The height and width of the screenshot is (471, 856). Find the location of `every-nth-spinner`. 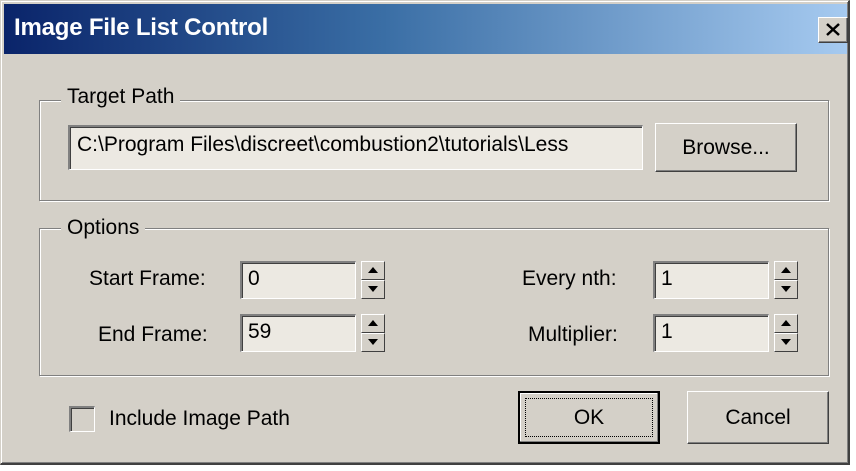

every-nth-spinner is located at coordinates (786, 280).